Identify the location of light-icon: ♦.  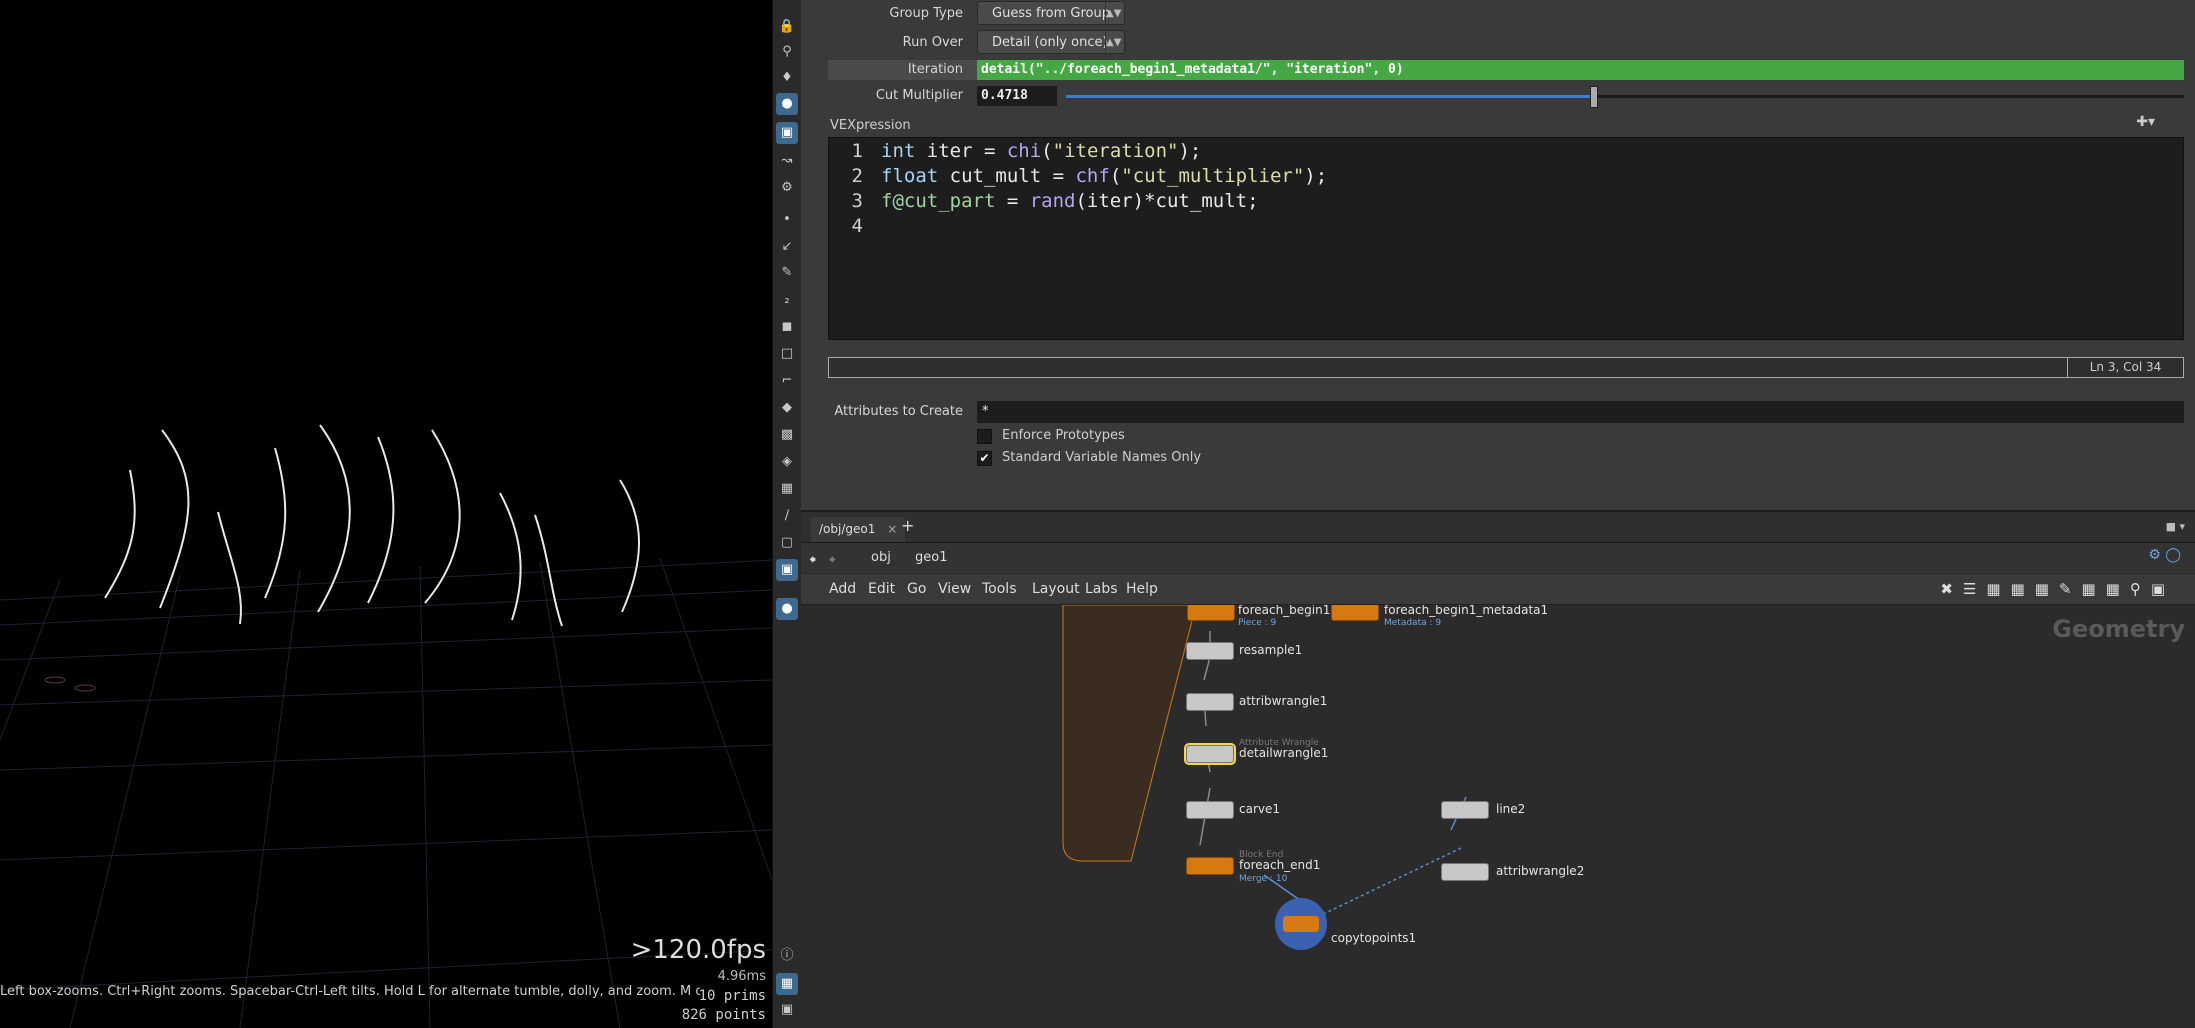
(787, 78).